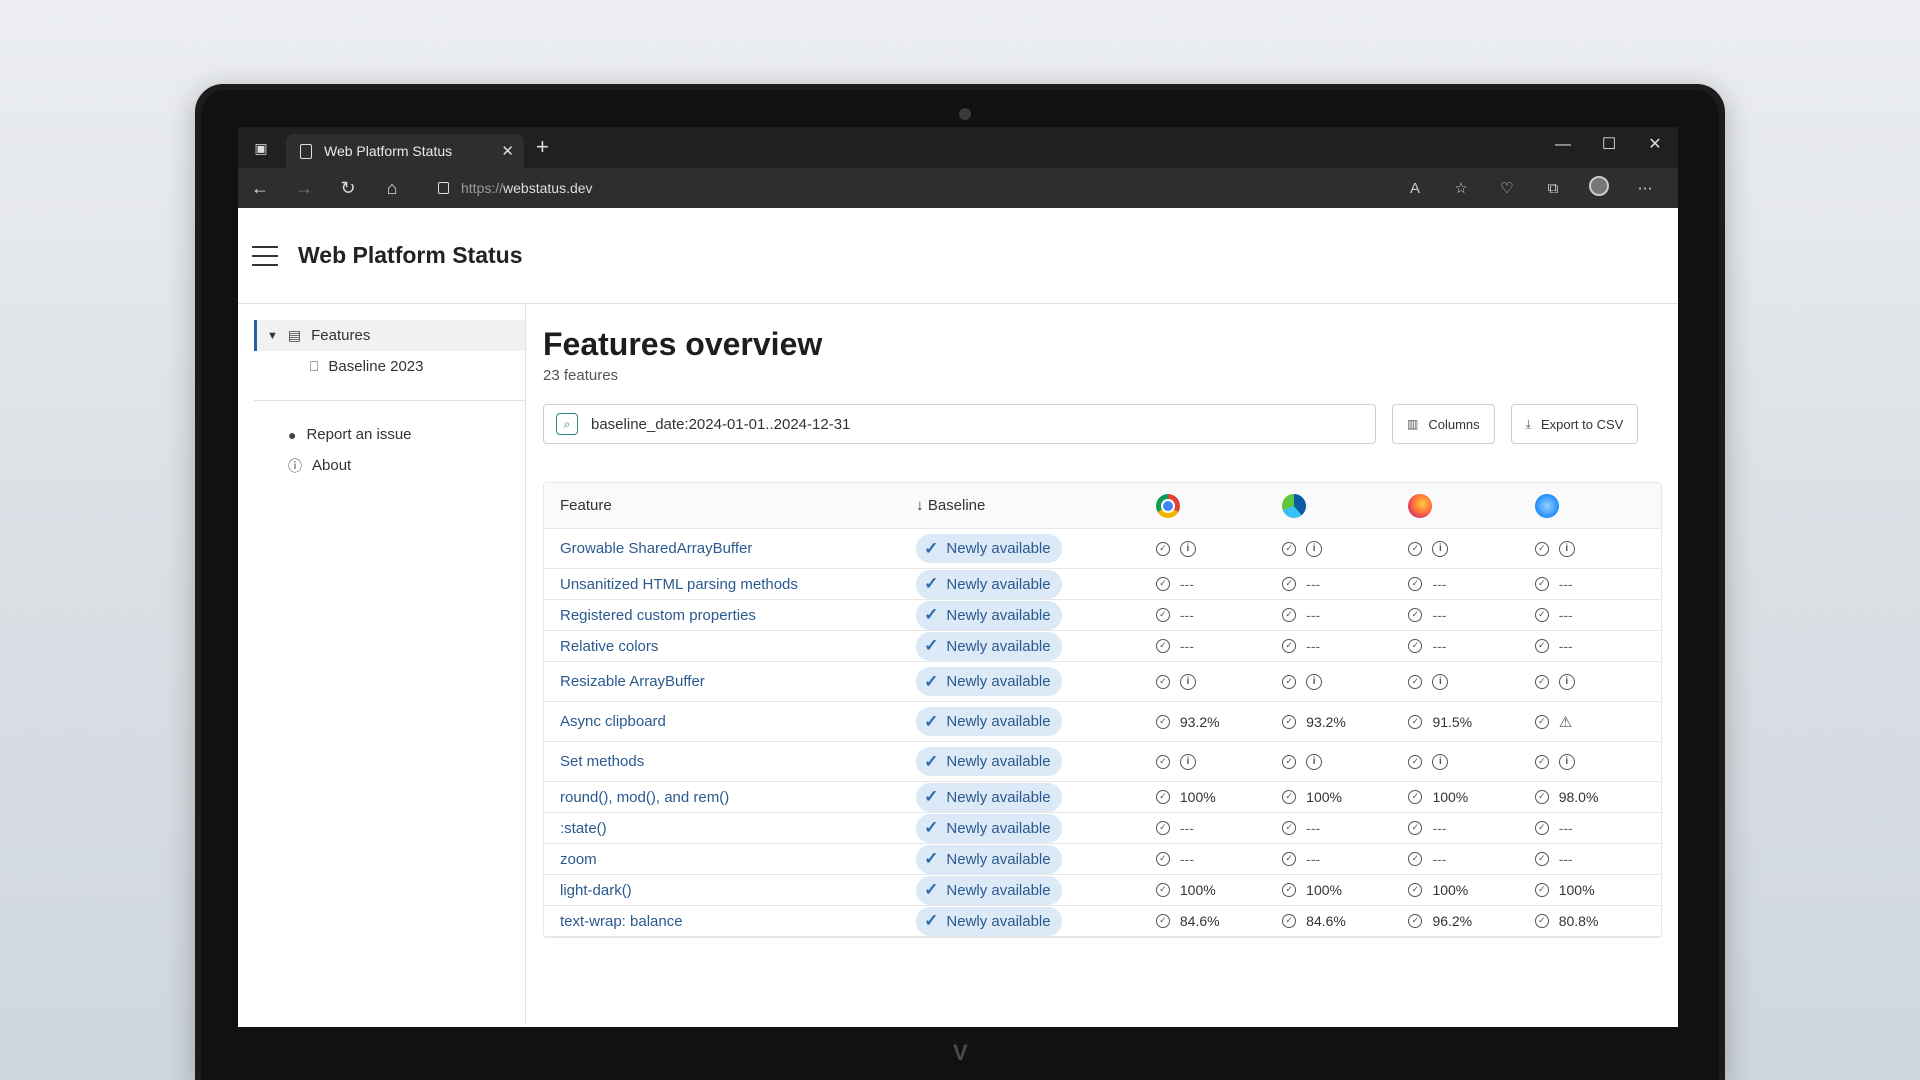 This screenshot has height=1080, width=1920. Describe the element at coordinates (348, 188) in the screenshot. I see `refresh-icon: ↻` at that location.